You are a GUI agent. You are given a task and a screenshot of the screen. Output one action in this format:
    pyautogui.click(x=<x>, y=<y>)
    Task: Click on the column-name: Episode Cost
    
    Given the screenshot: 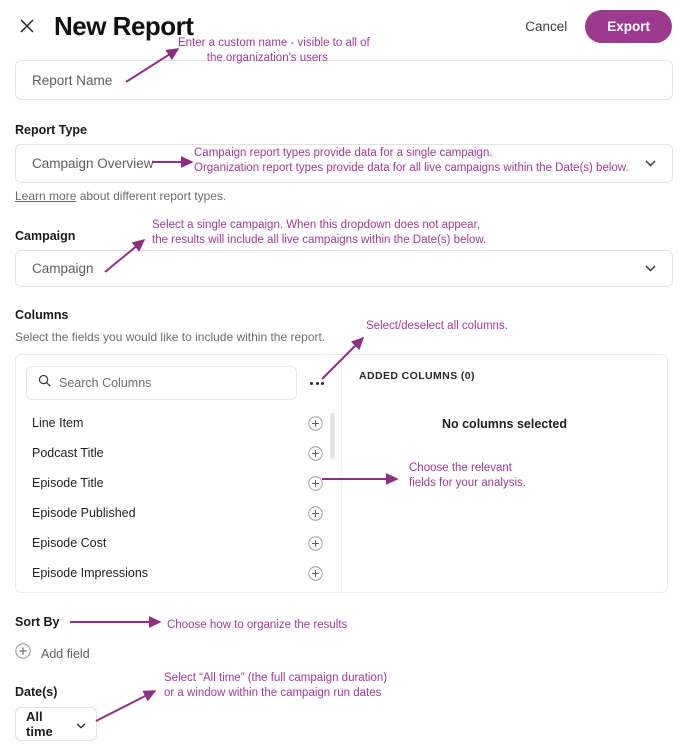 What is the action you would take?
    pyautogui.click(x=69, y=543)
    